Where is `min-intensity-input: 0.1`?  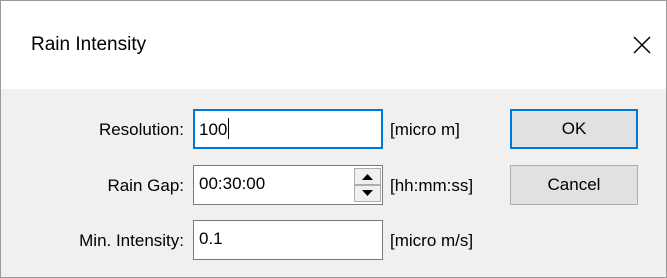
min-intensity-input: 0.1 is located at coordinates (288, 240).